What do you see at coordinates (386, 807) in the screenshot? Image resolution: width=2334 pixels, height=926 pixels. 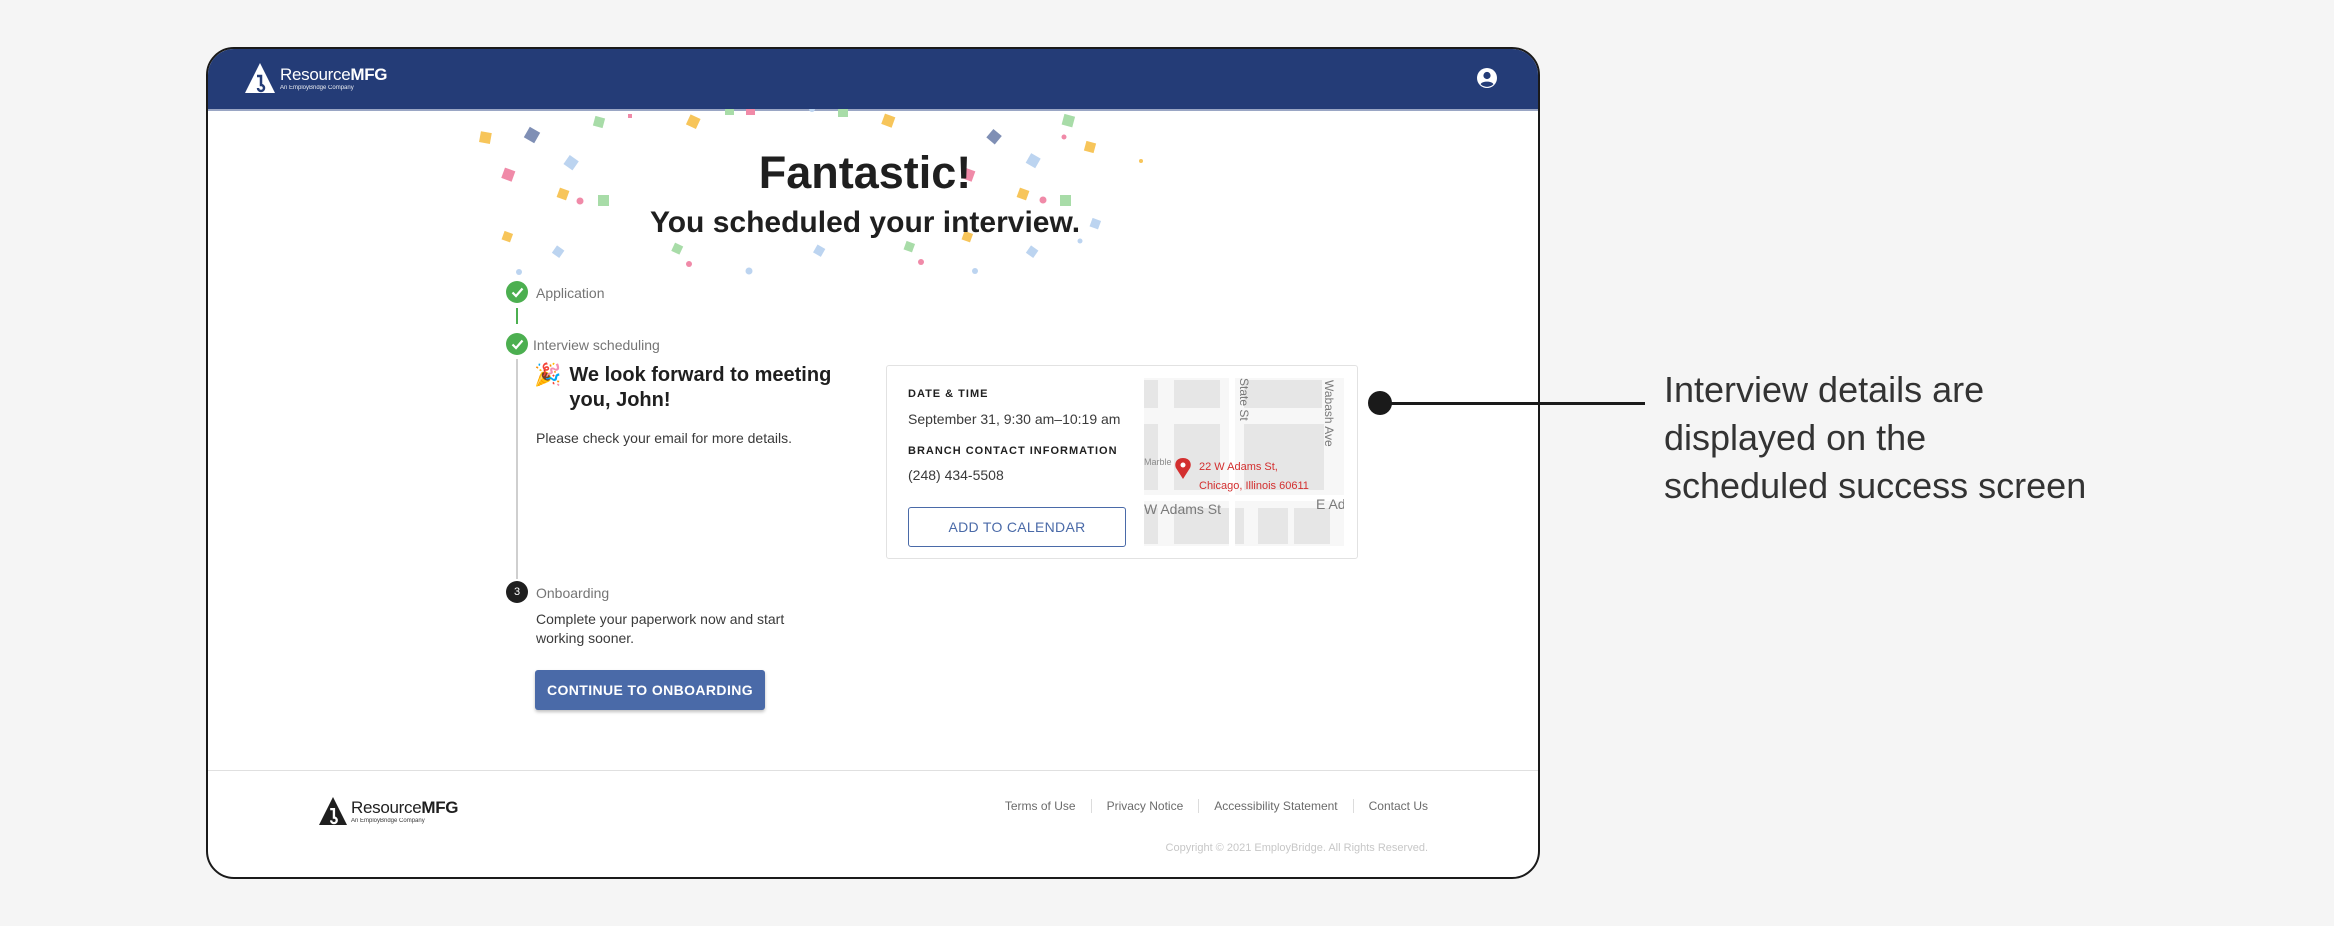 I see `footer-brand-name: Resource` at bounding box center [386, 807].